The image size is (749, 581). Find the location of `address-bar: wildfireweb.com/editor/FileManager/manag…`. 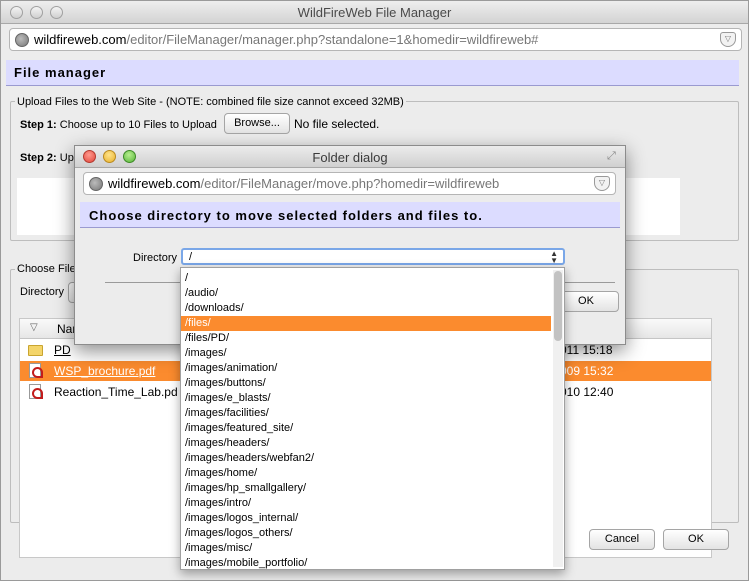

address-bar: wildfireweb.com/editor/FileManager/manag… is located at coordinates (375, 39).